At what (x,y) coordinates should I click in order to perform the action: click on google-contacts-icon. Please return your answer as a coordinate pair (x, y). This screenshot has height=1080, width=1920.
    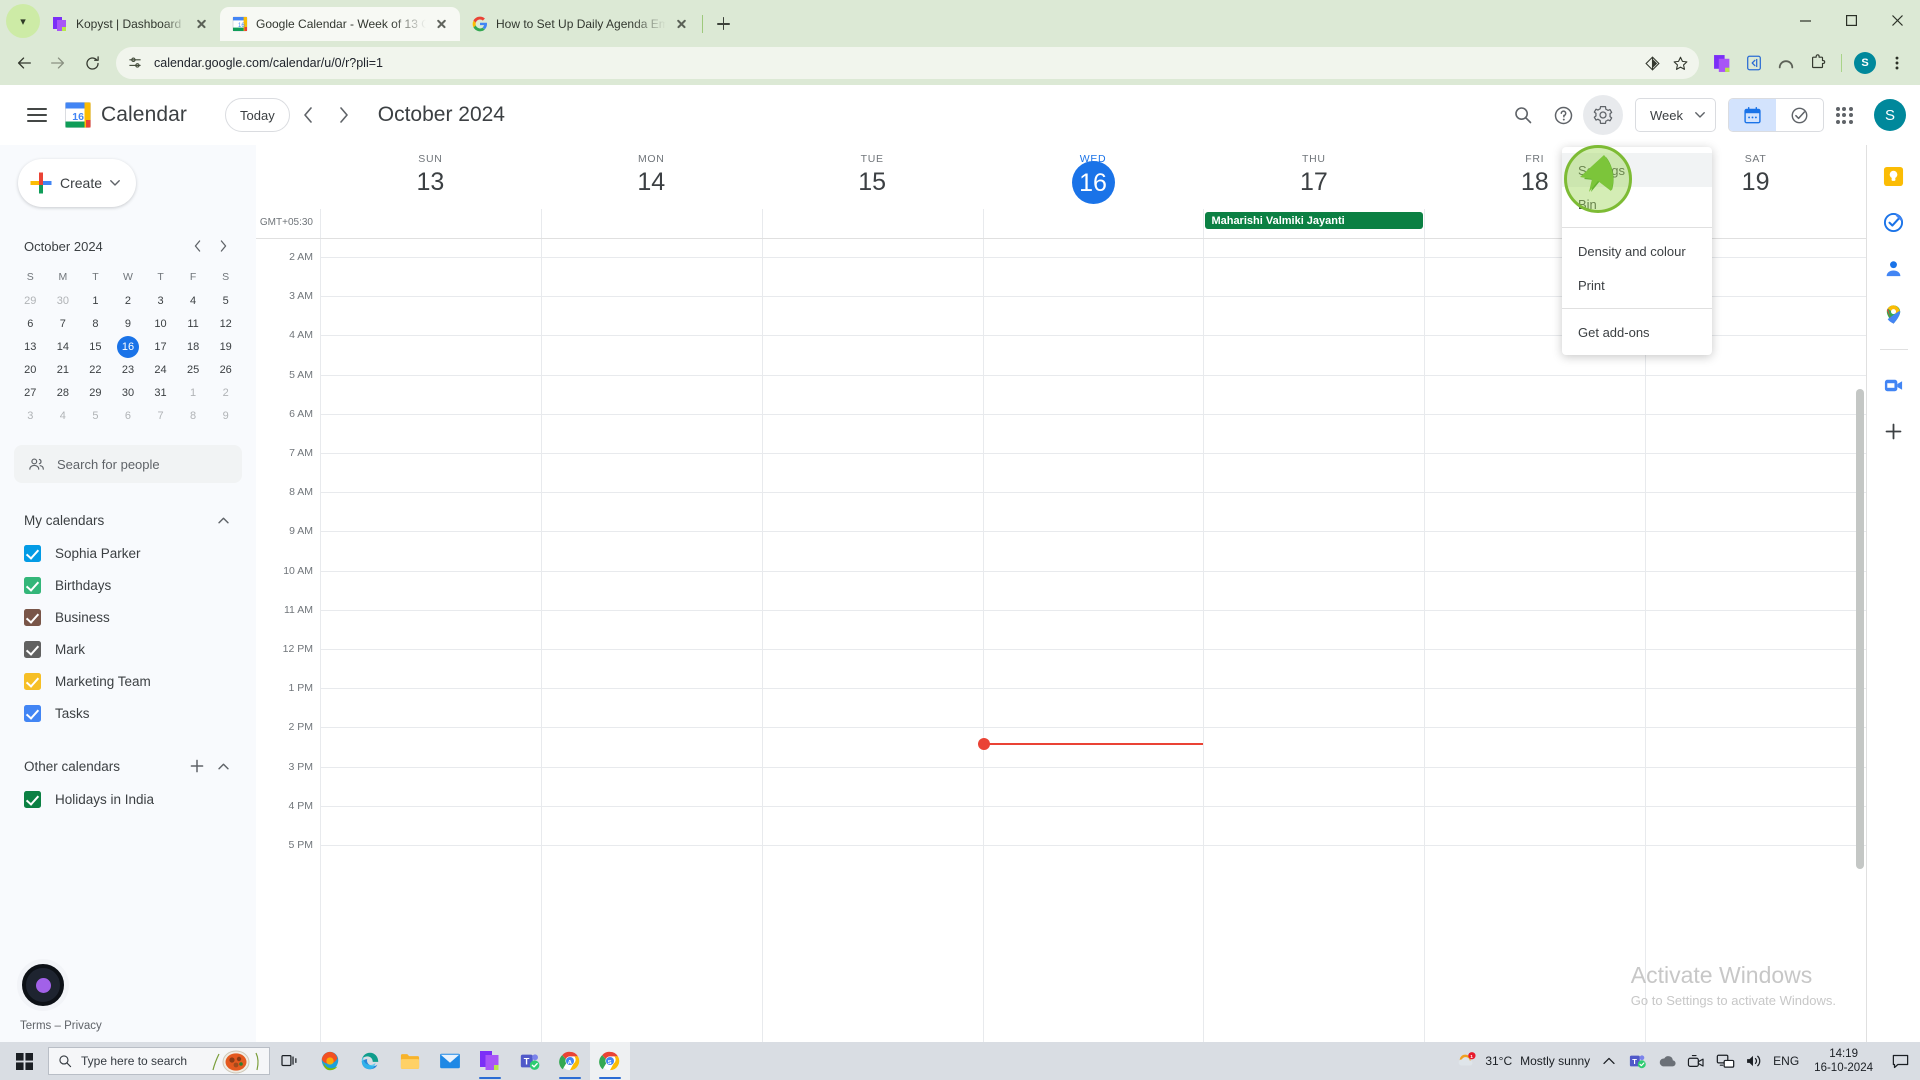
    Looking at the image, I should click on (1894, 268).